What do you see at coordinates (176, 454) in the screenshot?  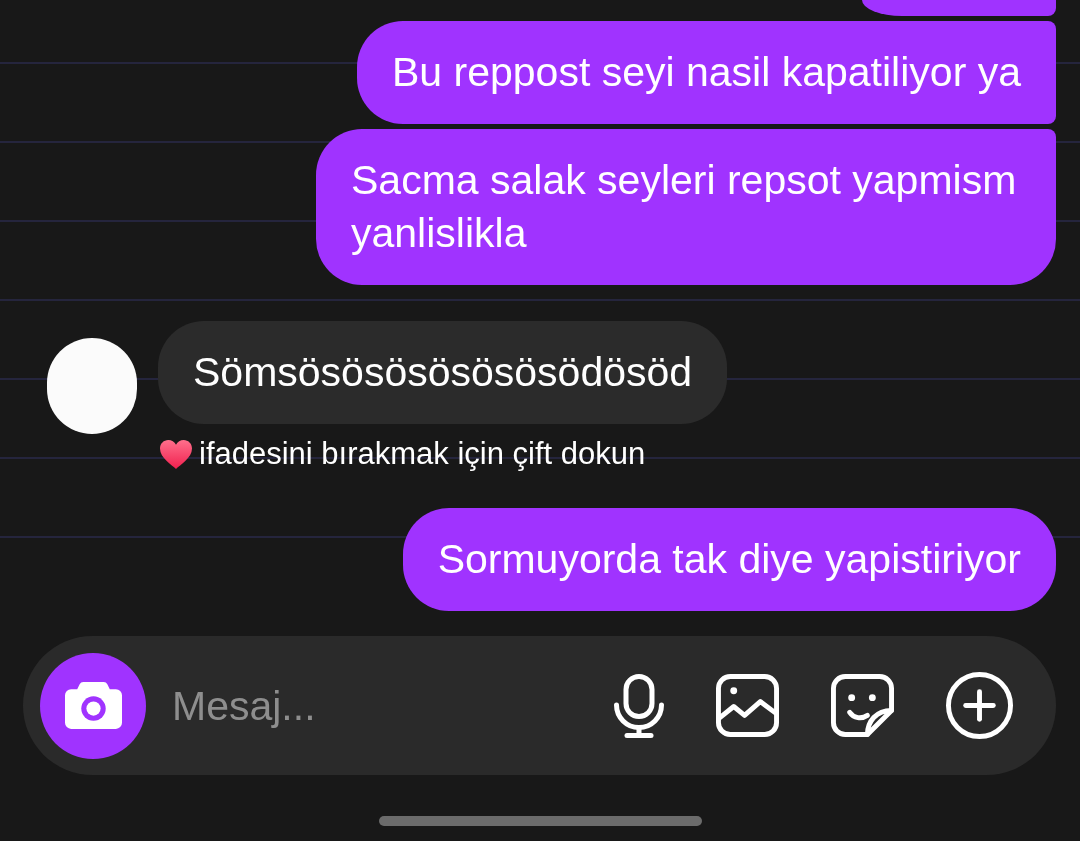 I see `heart-icon` at bounding box center [176, 454].